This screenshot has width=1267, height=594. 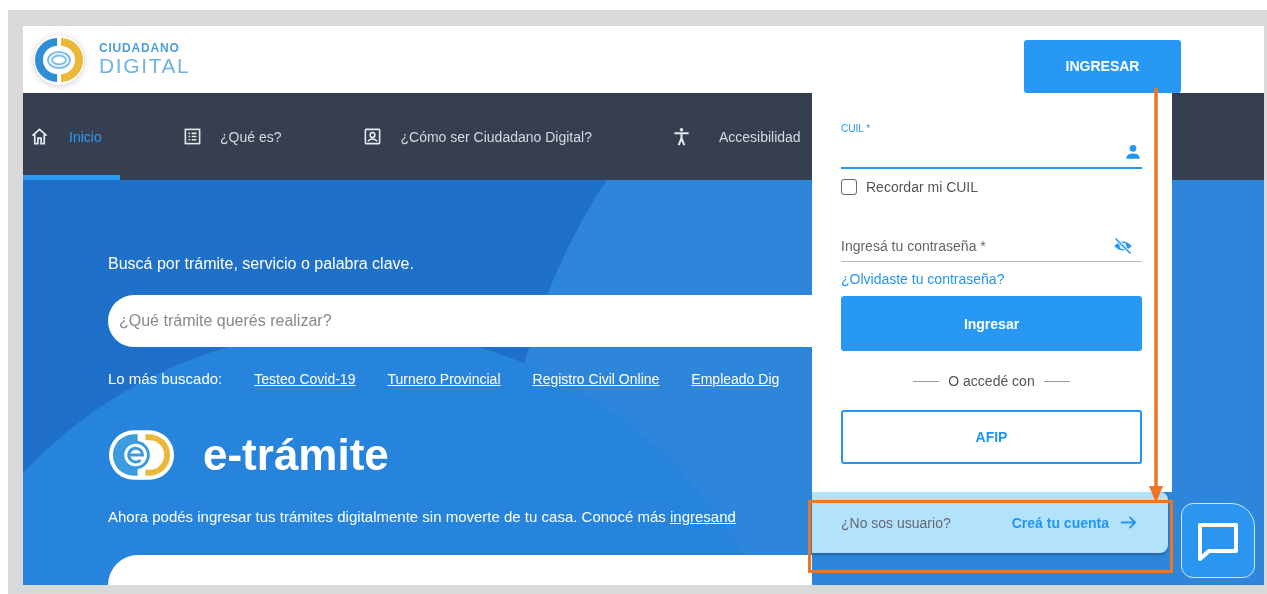 I want to click on password-field: Ingresá tu contraseña *, so click(x=991, y=246).